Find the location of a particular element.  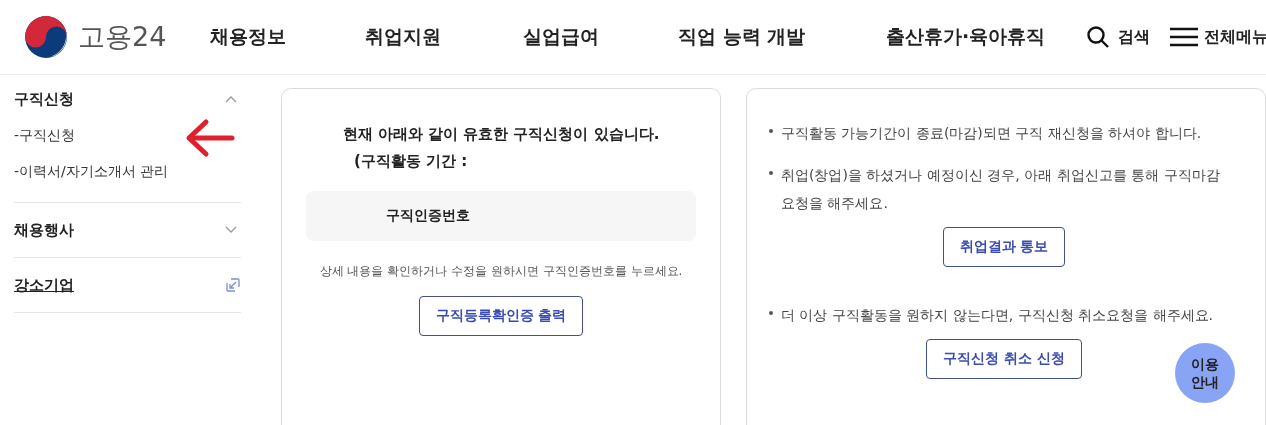

search-button: 검색 is located at coordinates (1118, 37).